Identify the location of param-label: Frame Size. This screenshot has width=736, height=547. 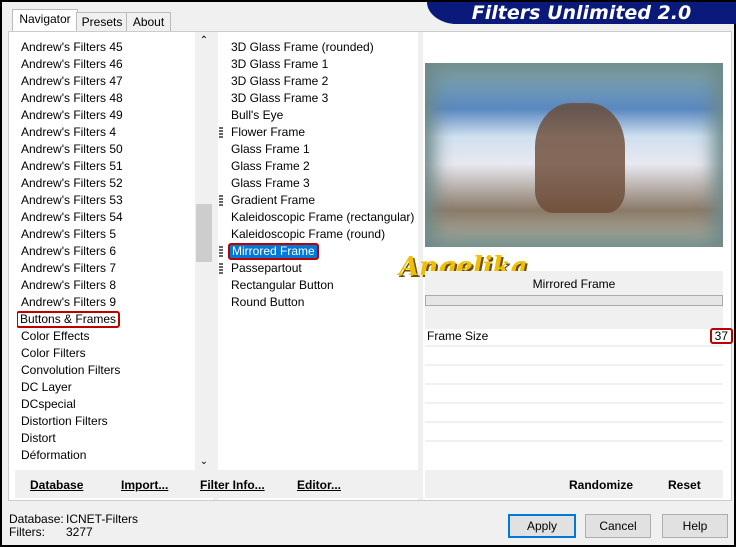
(458, 336).